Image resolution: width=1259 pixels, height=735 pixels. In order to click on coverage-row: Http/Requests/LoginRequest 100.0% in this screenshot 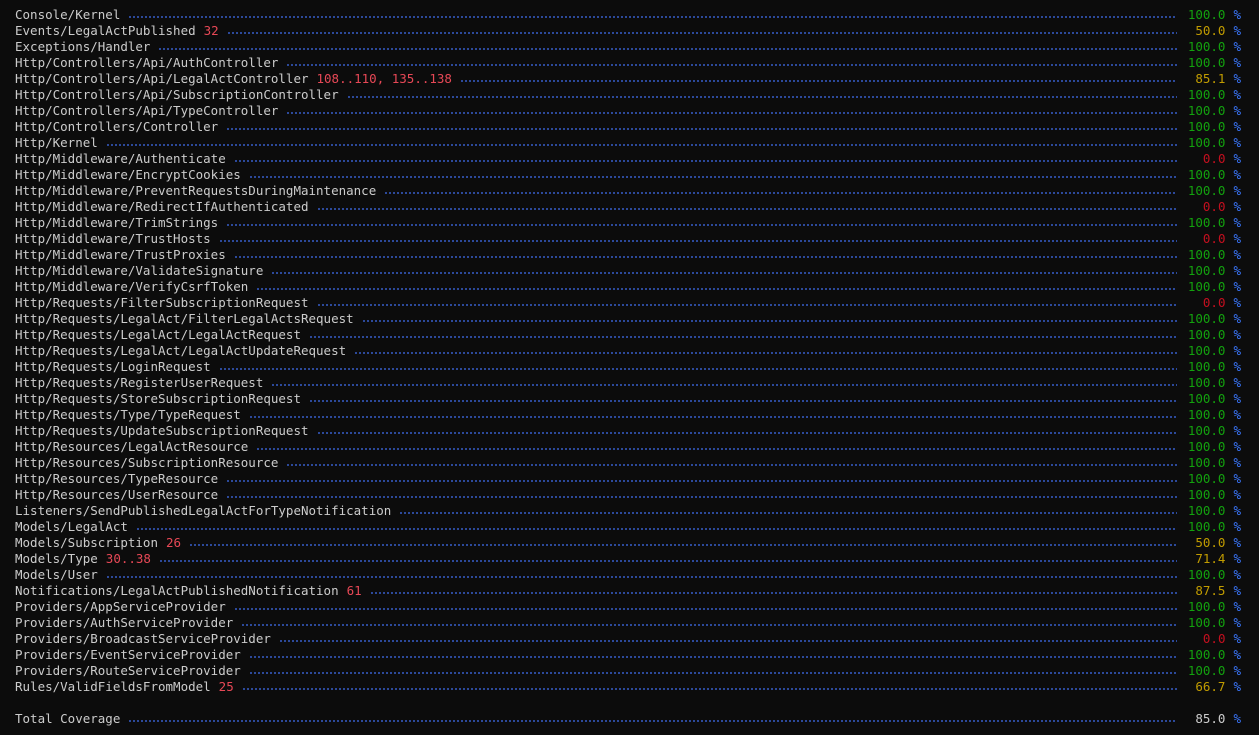, I will do `click(628, 367)`.